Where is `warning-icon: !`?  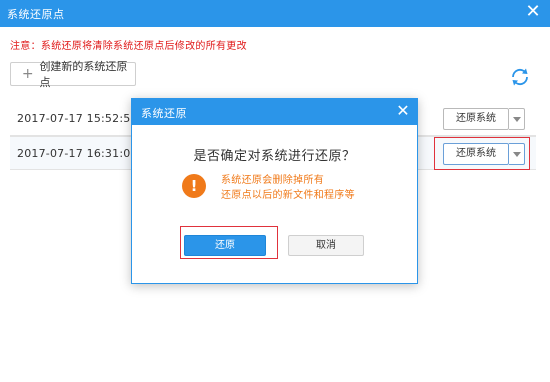
warning-icon: ! is located at coordinates (194, 186).